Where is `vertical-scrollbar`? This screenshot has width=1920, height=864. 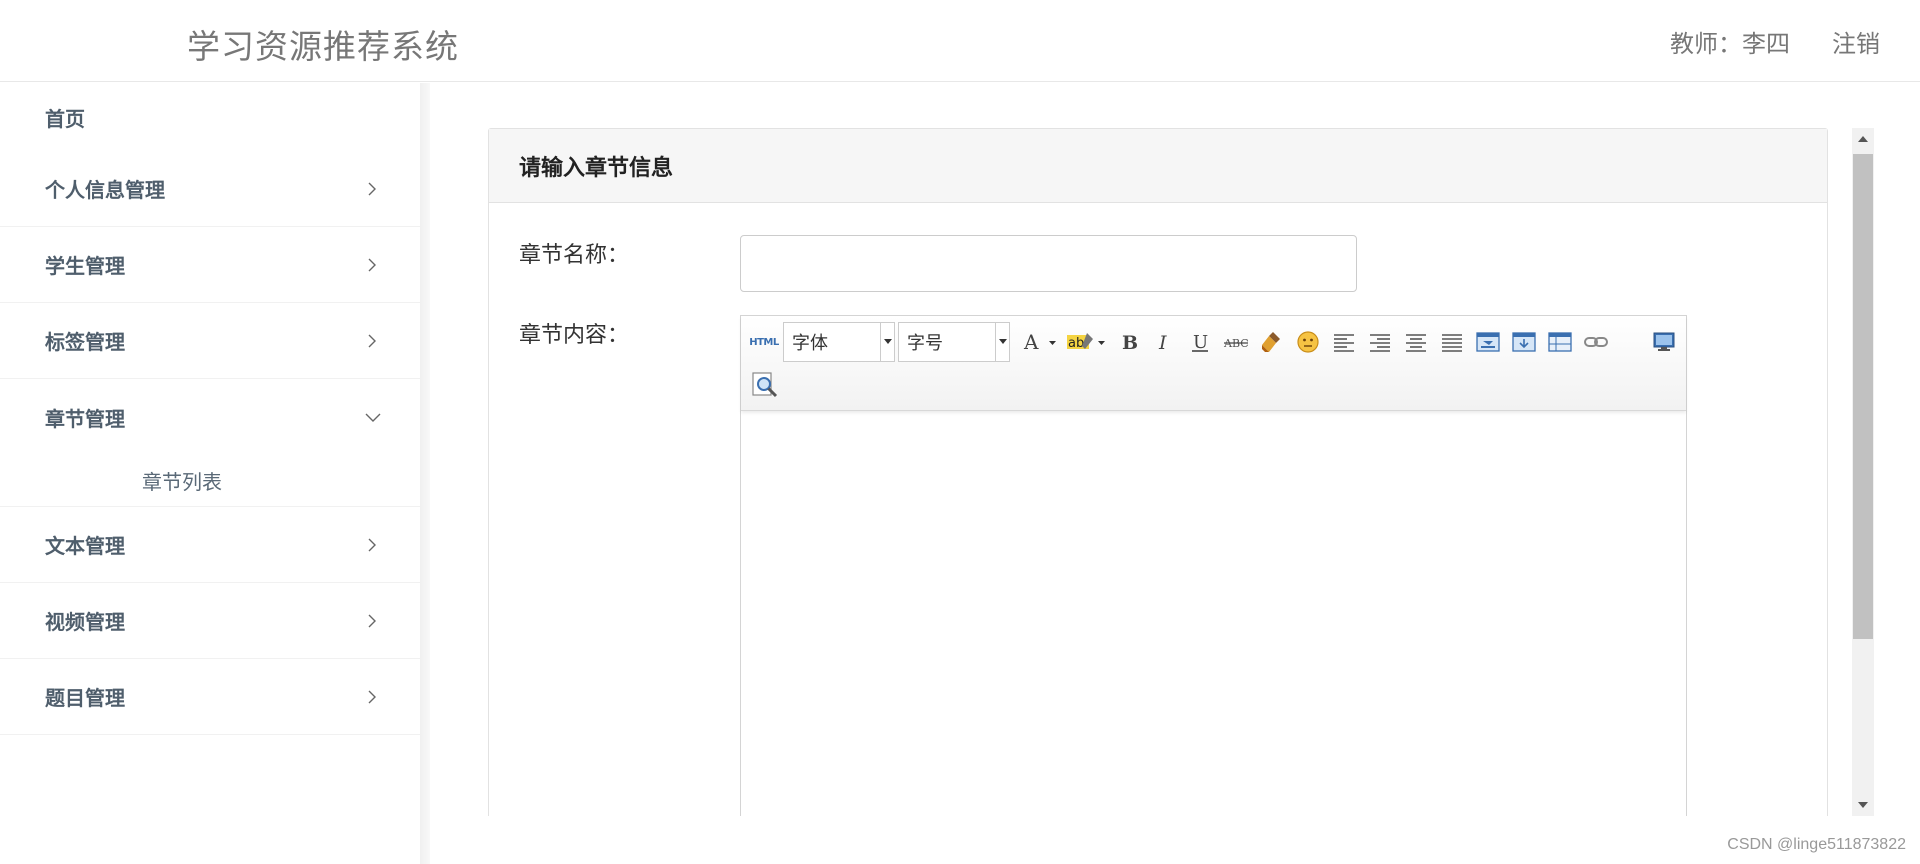 vertical-scrollbar is located at coordinates (1863, 472).